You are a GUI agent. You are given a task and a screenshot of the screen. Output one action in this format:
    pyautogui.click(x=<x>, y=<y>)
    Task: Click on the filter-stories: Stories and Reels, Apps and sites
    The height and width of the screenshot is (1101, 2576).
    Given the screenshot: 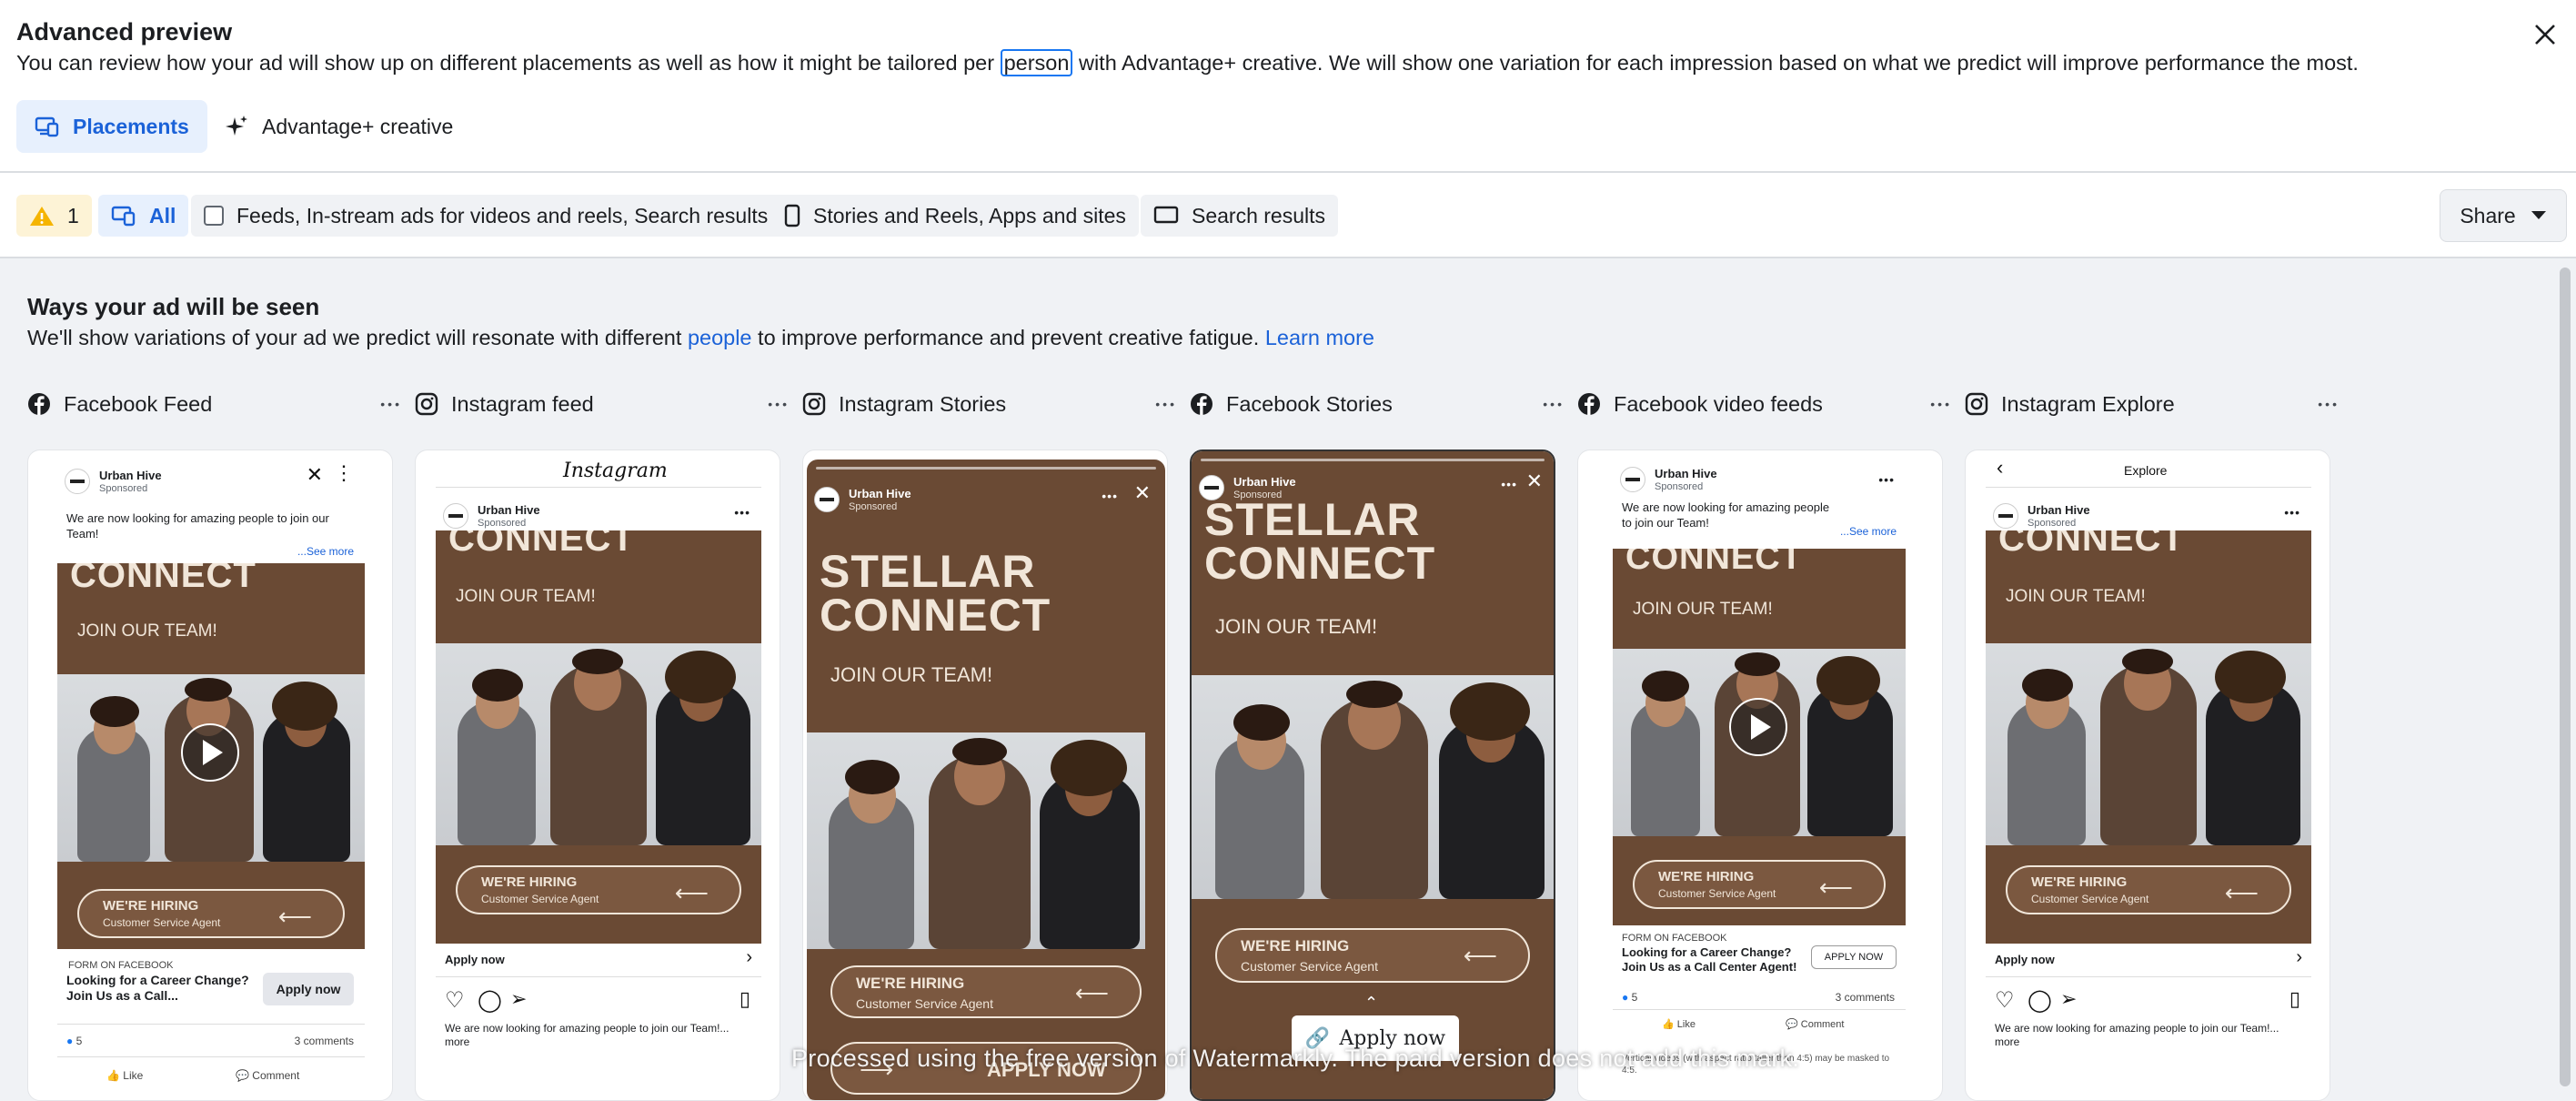 What is the action you would take?
    pyautogui.click(x=955, y=216)
    